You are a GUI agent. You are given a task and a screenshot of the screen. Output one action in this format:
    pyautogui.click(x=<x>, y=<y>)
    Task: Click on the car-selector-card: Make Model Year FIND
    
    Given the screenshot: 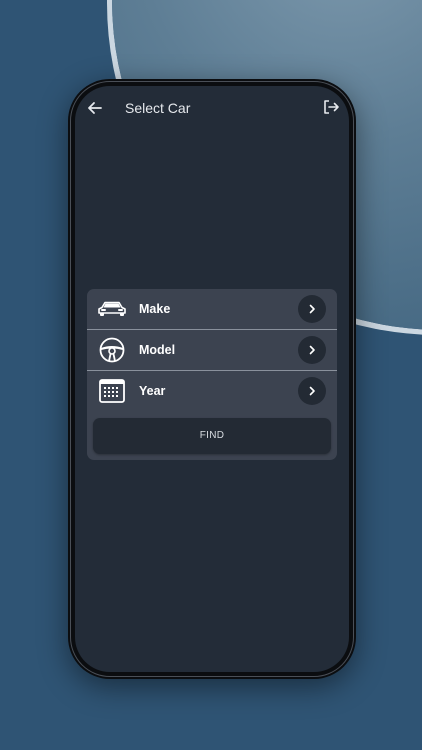 What is the action you would take?
    pyautogui.click(x=212, y=374)
    